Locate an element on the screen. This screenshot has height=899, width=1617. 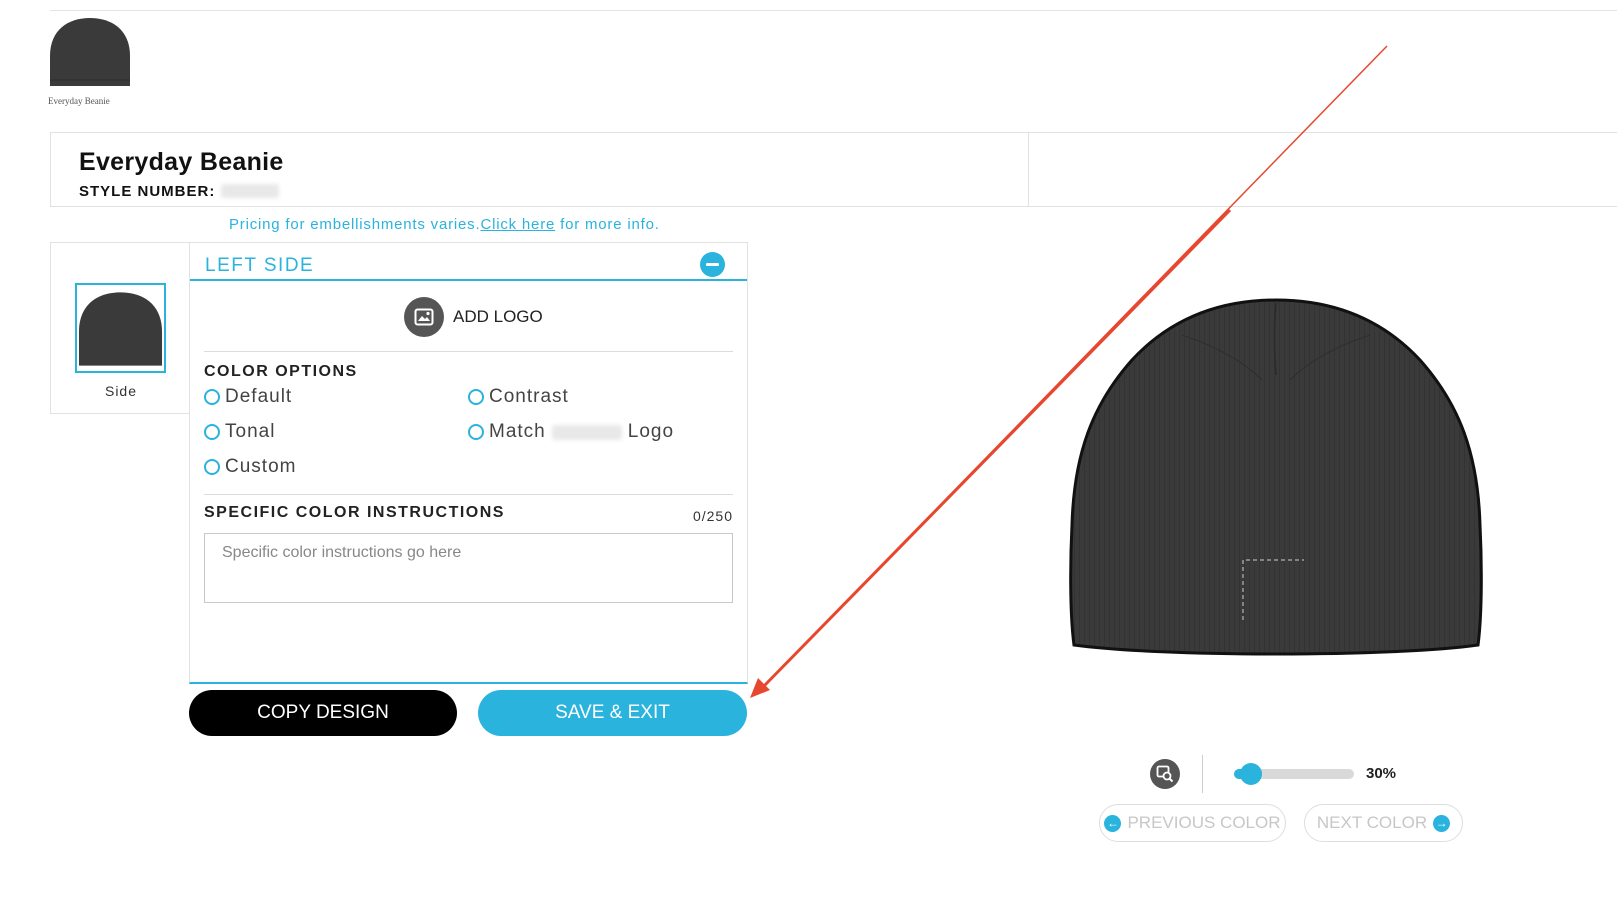
info-box-divider is located at coordinates (1028, 169).